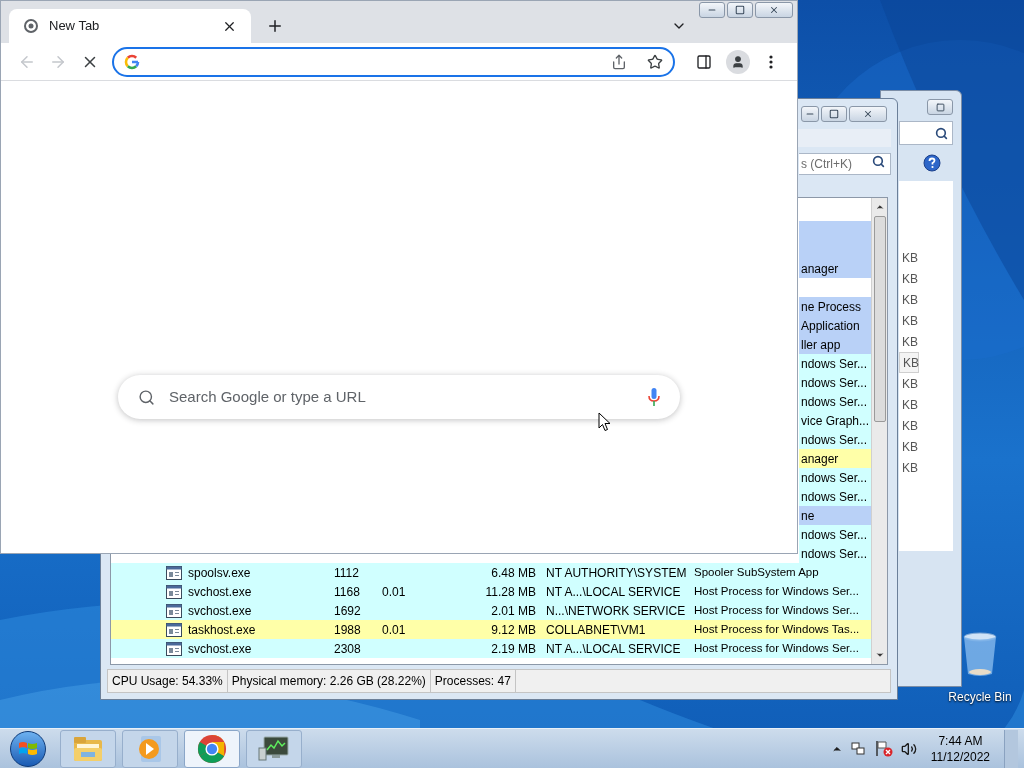  I want to click on desktop-icon-label: Recycle Bin, so click(980, 697).